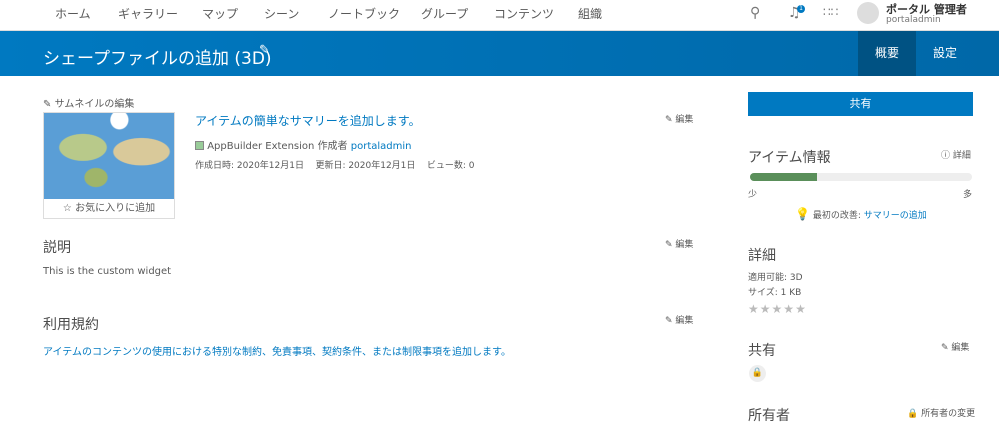 The height and width of the screenshot is (425, 999). I want to click on summary-edit-button: ✎ 編集, so click(679, 118).